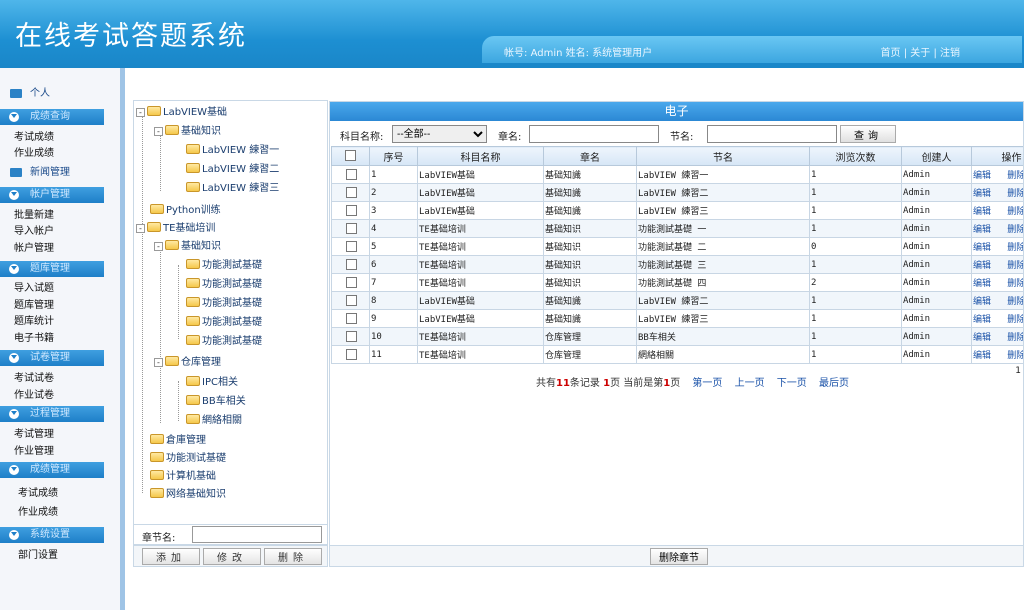 This screenshot has height=610, width=1024. What do you see at coordinates (52, 173) in the screenshot?
I see `sidebar-group-news: 新闻管理` at bounding box center [52, 173].